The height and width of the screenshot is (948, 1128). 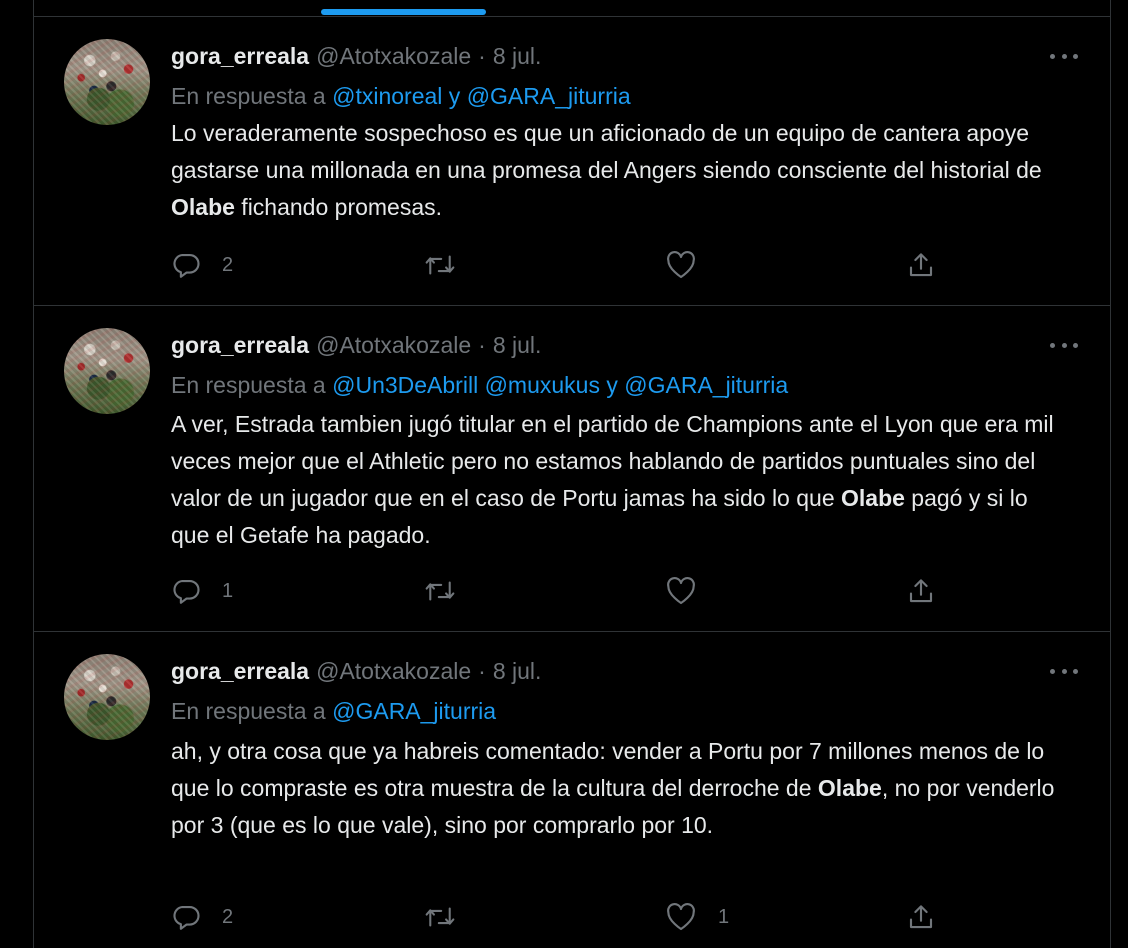 What do you see at coordinates (228, 590) in the screenshot?
I see `reply-count: 1` at bounding box center [228, 590].